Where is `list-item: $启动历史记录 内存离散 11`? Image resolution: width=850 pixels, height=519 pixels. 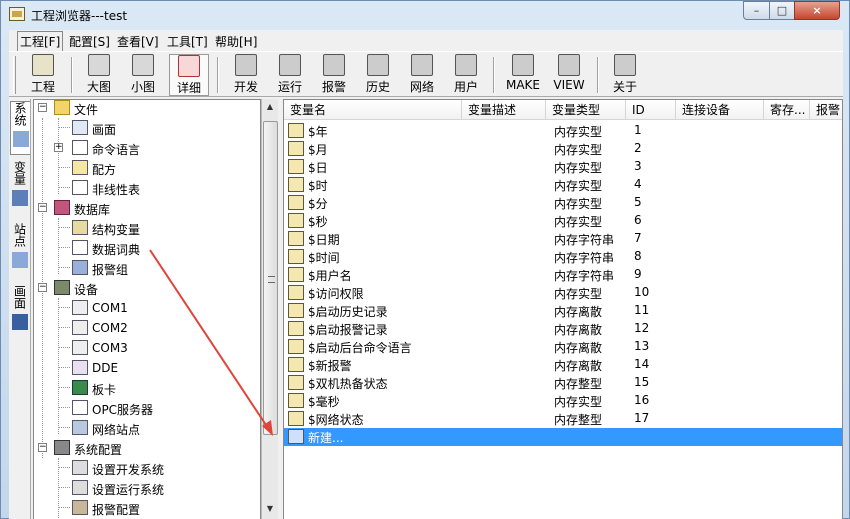
list-item: $启动历史记录 内存离散 11 is located at coordinates (563, 311).